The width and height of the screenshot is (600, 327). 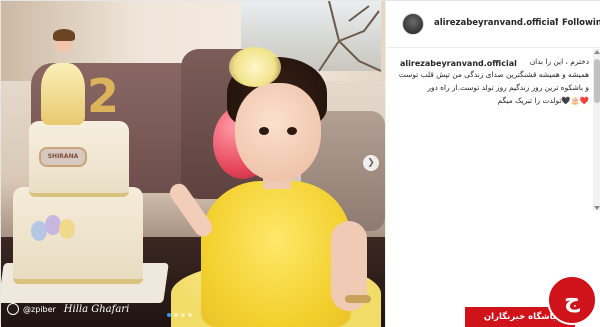 What do you see at coordinates (264, 131) in the screenshot?
I see `girl-left-eye` at bounding box center [264, 131].